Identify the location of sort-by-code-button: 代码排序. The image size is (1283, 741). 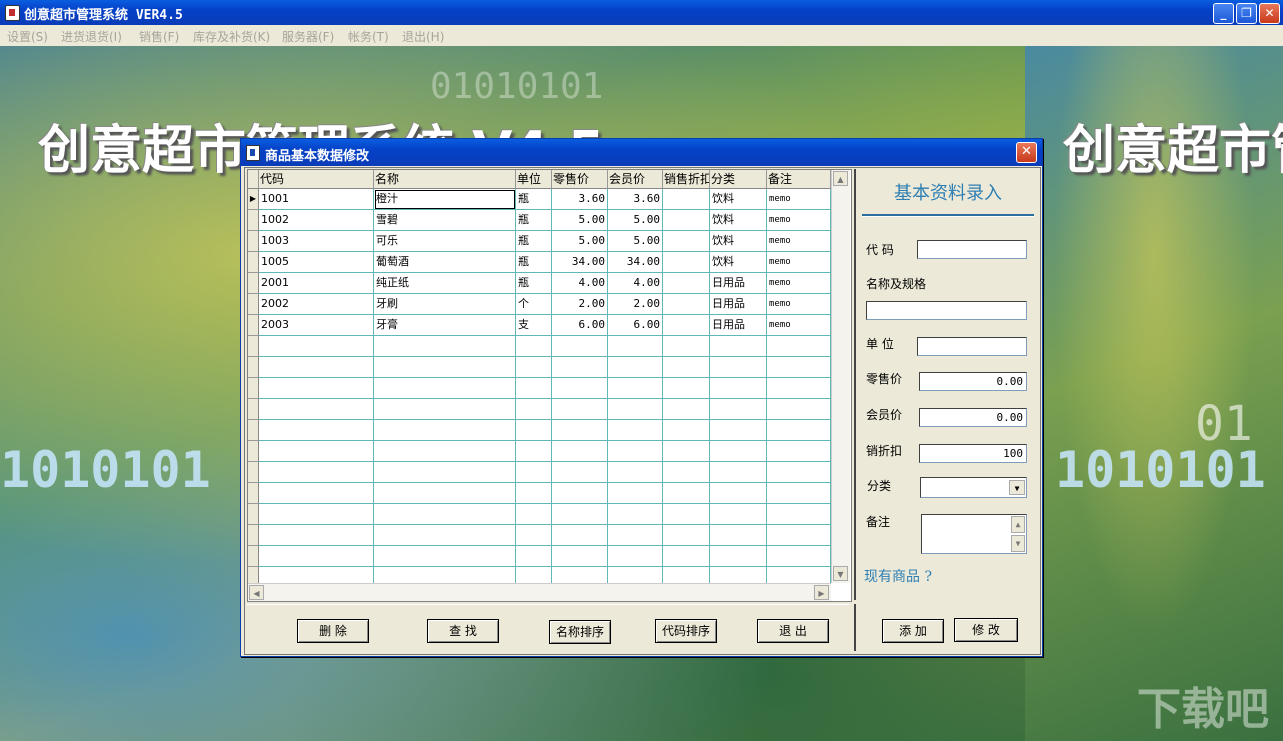
(686, 631).